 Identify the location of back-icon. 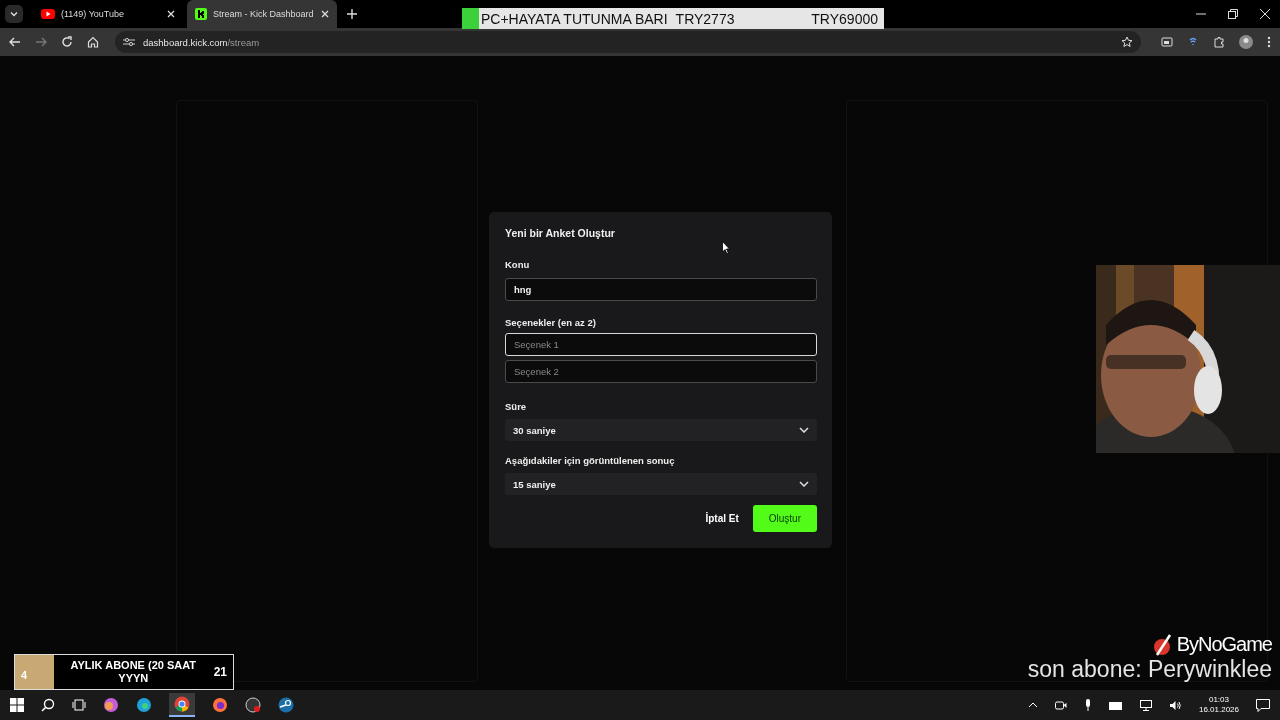
(15, 42).